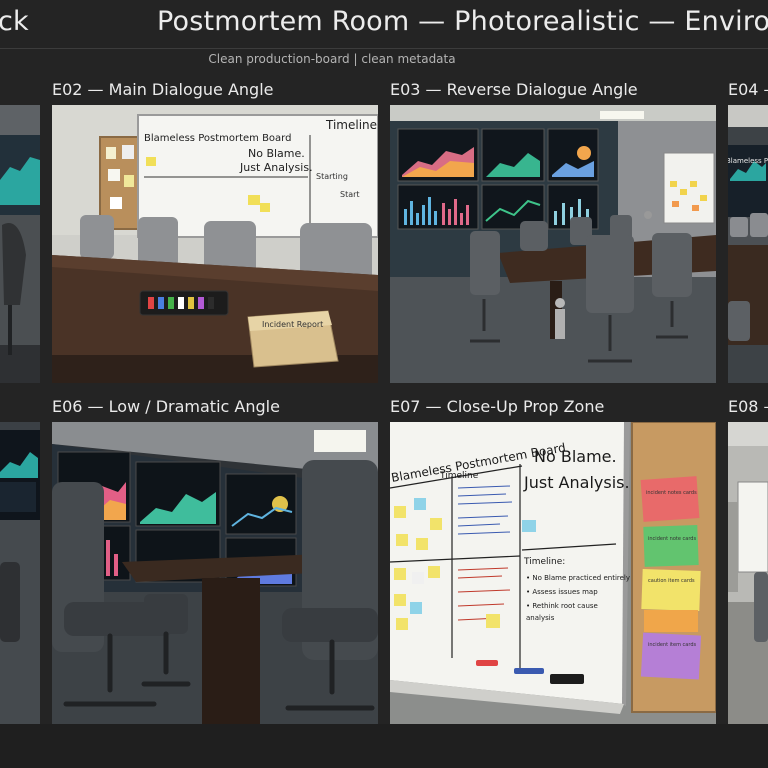 Image resolution: width=768 pixels, height=768 pixels. Describe the element at coordinates (748, 161) in the screenshot. I see `e04-board-fragment: Blameless Pos` at that location.